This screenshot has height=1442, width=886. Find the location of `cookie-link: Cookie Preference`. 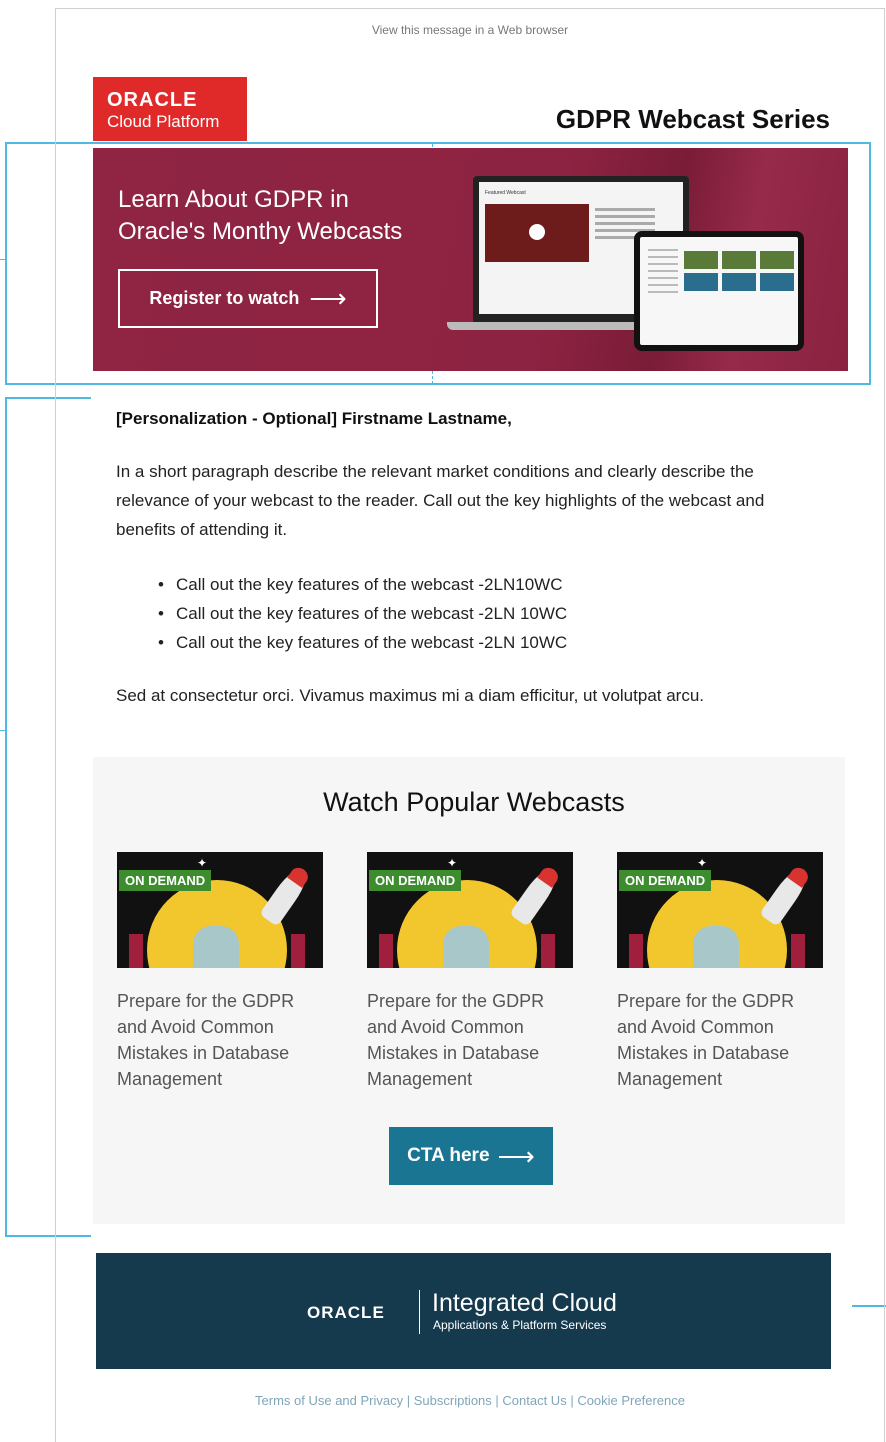

cookie-link: Cookie Preference is located at coordinates (631, 1400).